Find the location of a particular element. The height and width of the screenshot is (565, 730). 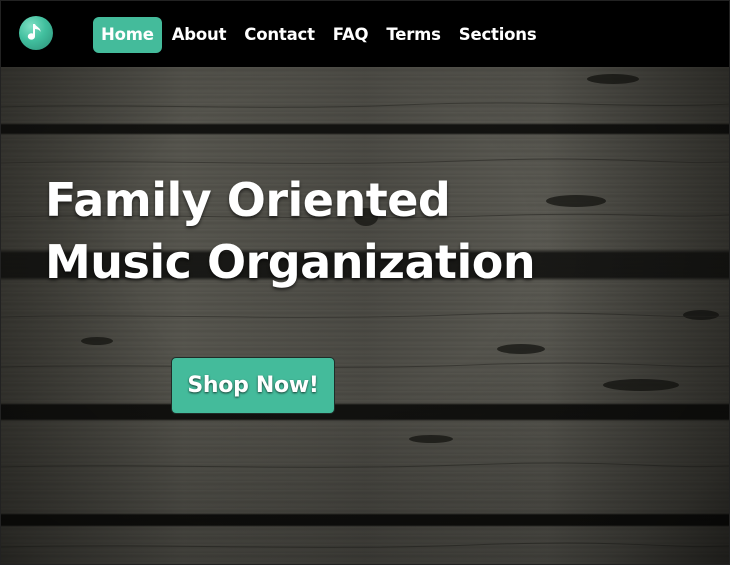

hero-title: Family Oriented Music Organization is located at coordinates (290, 231).